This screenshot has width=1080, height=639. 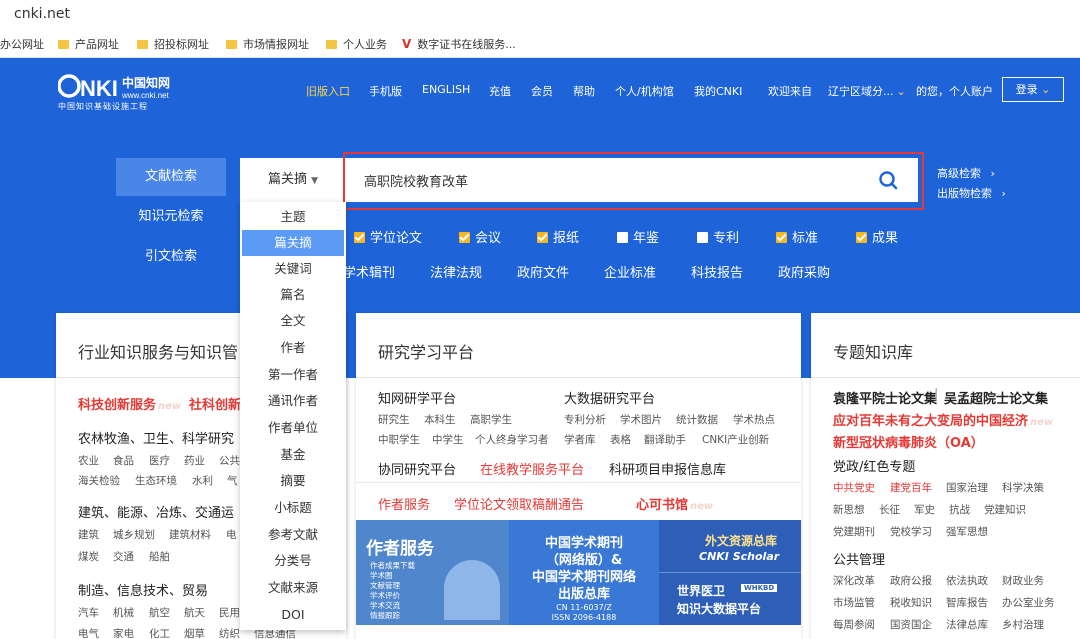 I want to click on topic-sub-link: 科学决策, so click(x=1023, y=487).